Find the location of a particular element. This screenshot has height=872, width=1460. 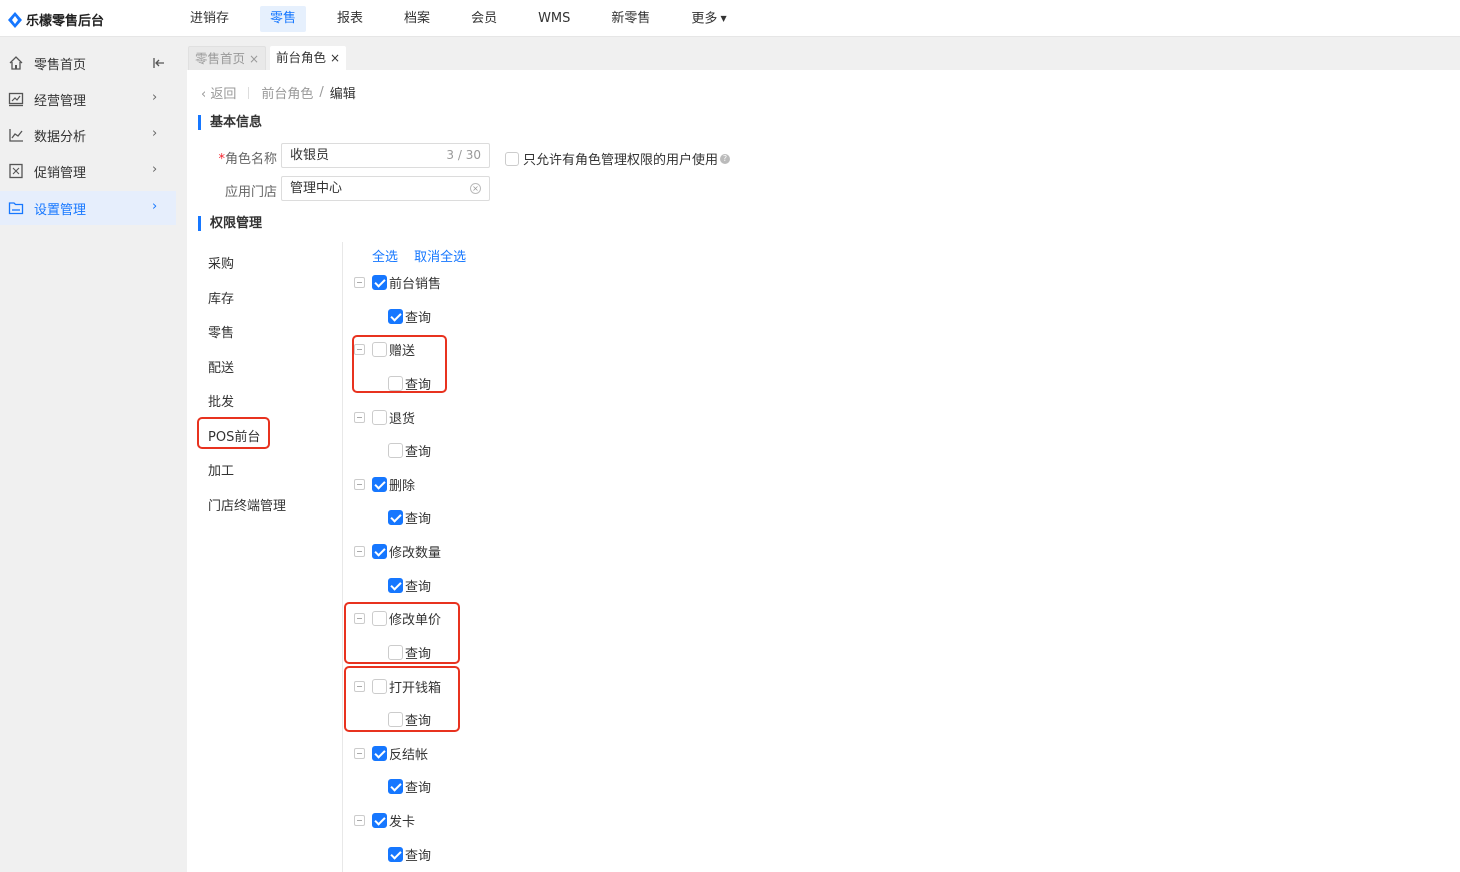

role-name-label-text: 角色名称 is located at coordinates (250, 159).